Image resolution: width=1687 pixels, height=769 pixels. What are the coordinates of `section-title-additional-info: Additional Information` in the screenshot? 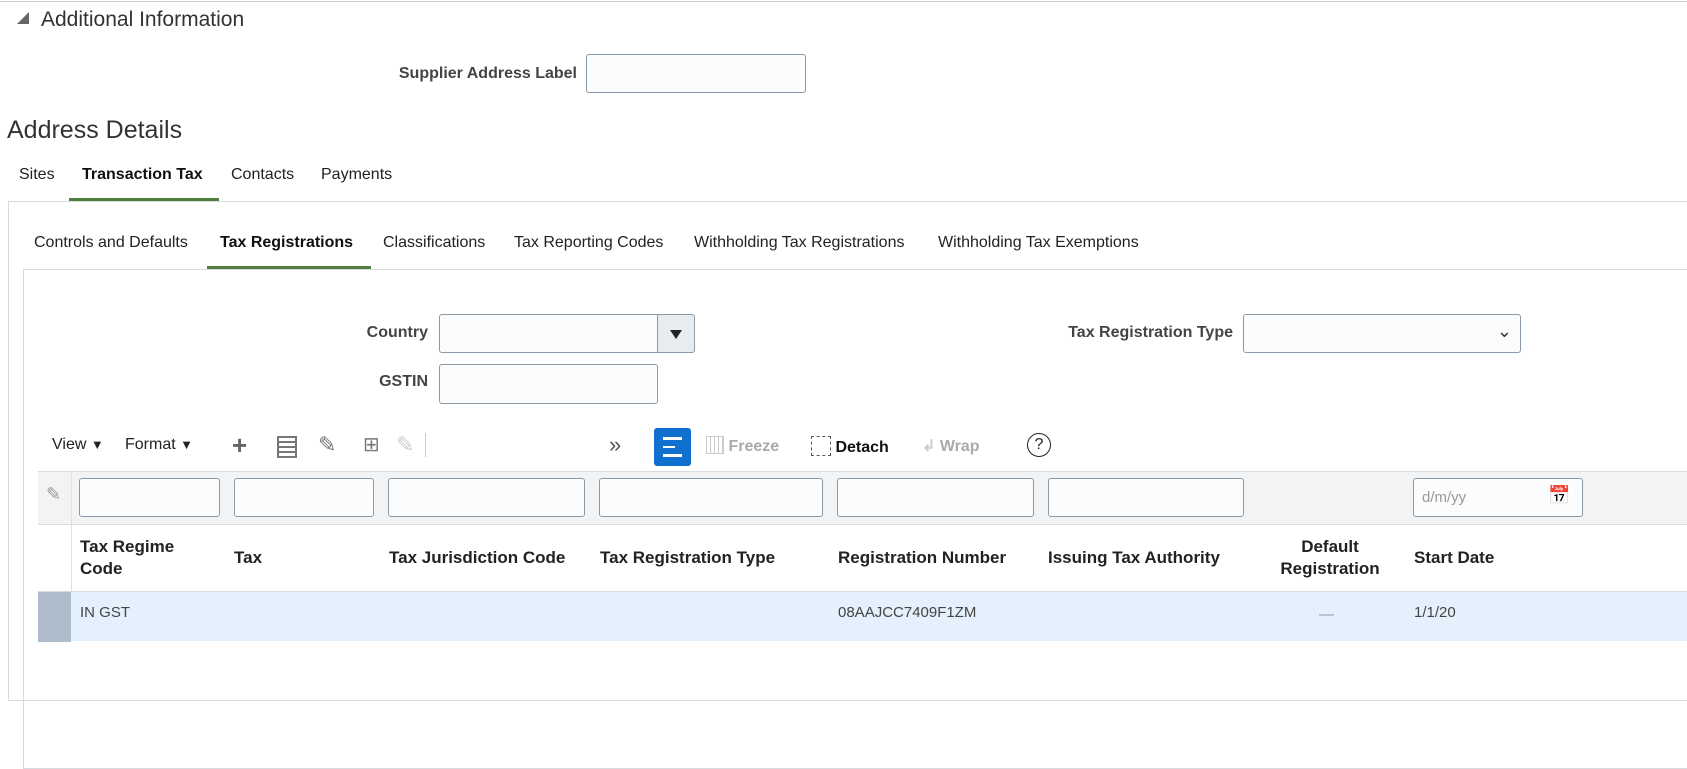 It's located at (143, 19).